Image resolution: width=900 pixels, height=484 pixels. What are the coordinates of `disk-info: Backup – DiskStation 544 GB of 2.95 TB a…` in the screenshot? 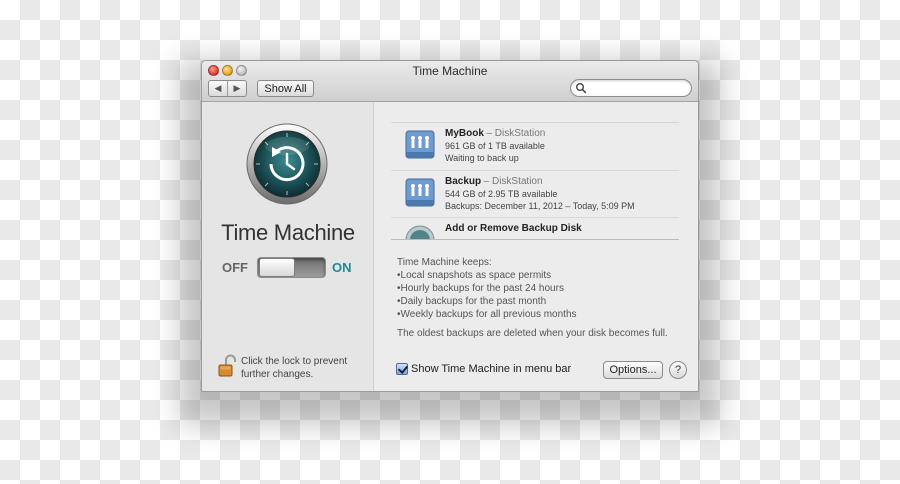 It's located at (540, 193).